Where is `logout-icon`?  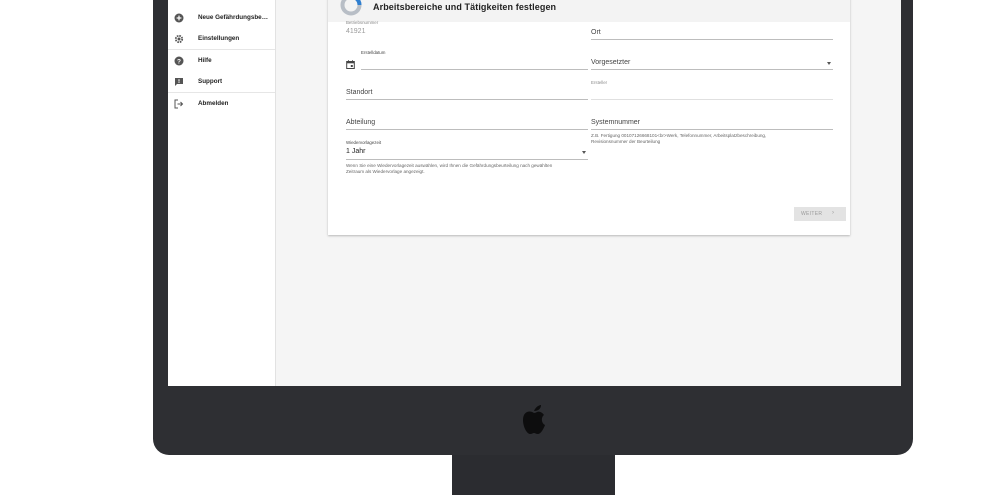 logout-icon is located at coordinates (179, 104).